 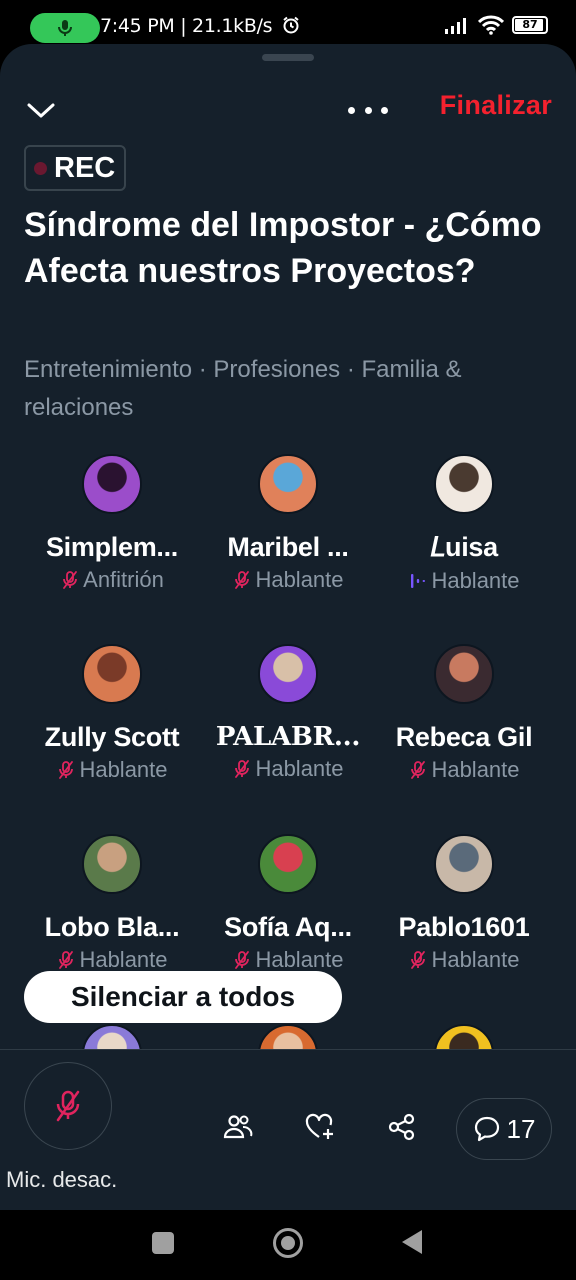 I want to click on more-options-button, so click(x=368, y=110).